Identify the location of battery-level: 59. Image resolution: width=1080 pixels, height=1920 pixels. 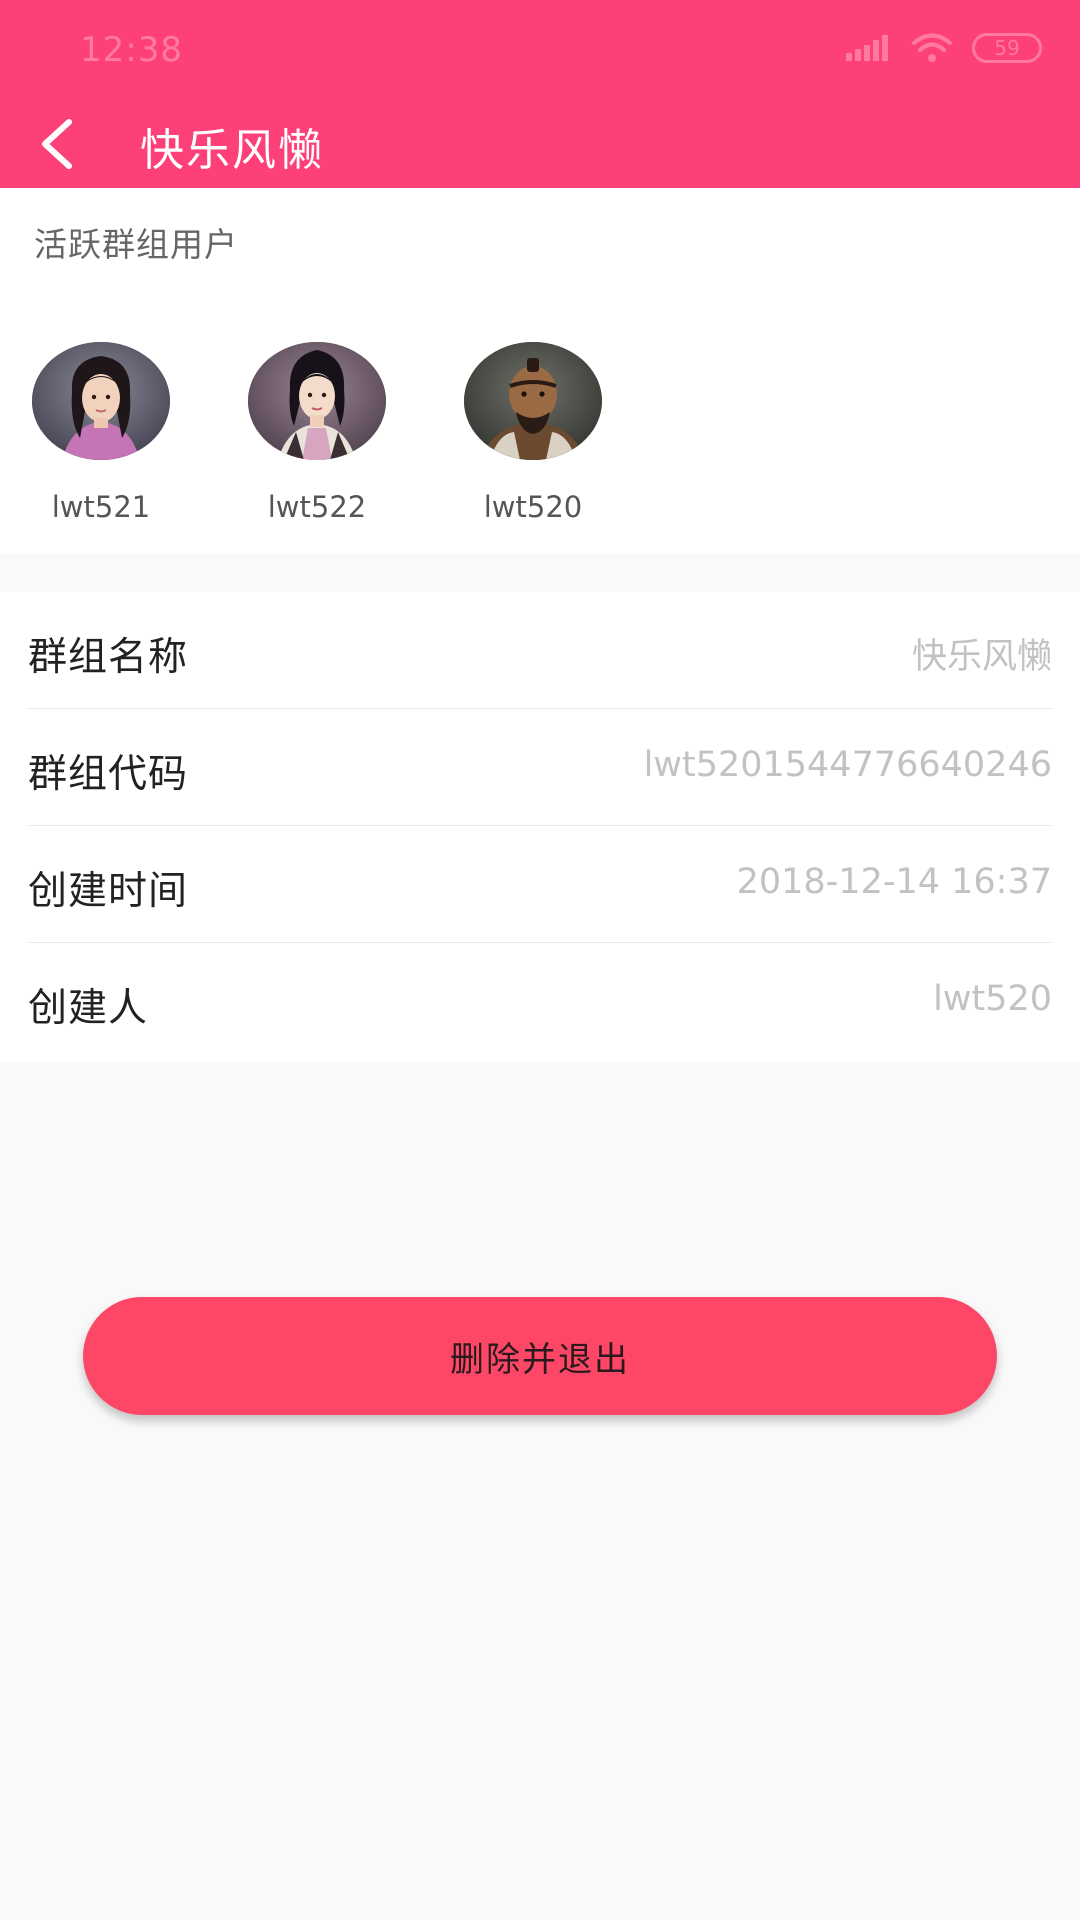
(1007, 48).